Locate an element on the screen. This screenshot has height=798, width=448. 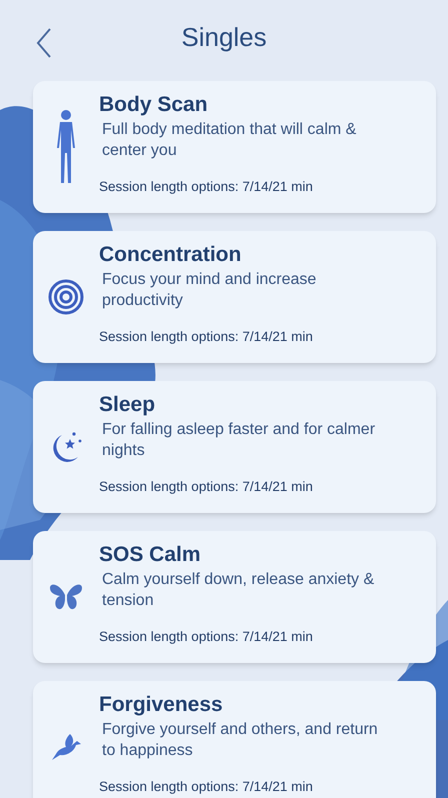
session-description: Focus your mind and increase productivity is located at coordinates (210, 290).